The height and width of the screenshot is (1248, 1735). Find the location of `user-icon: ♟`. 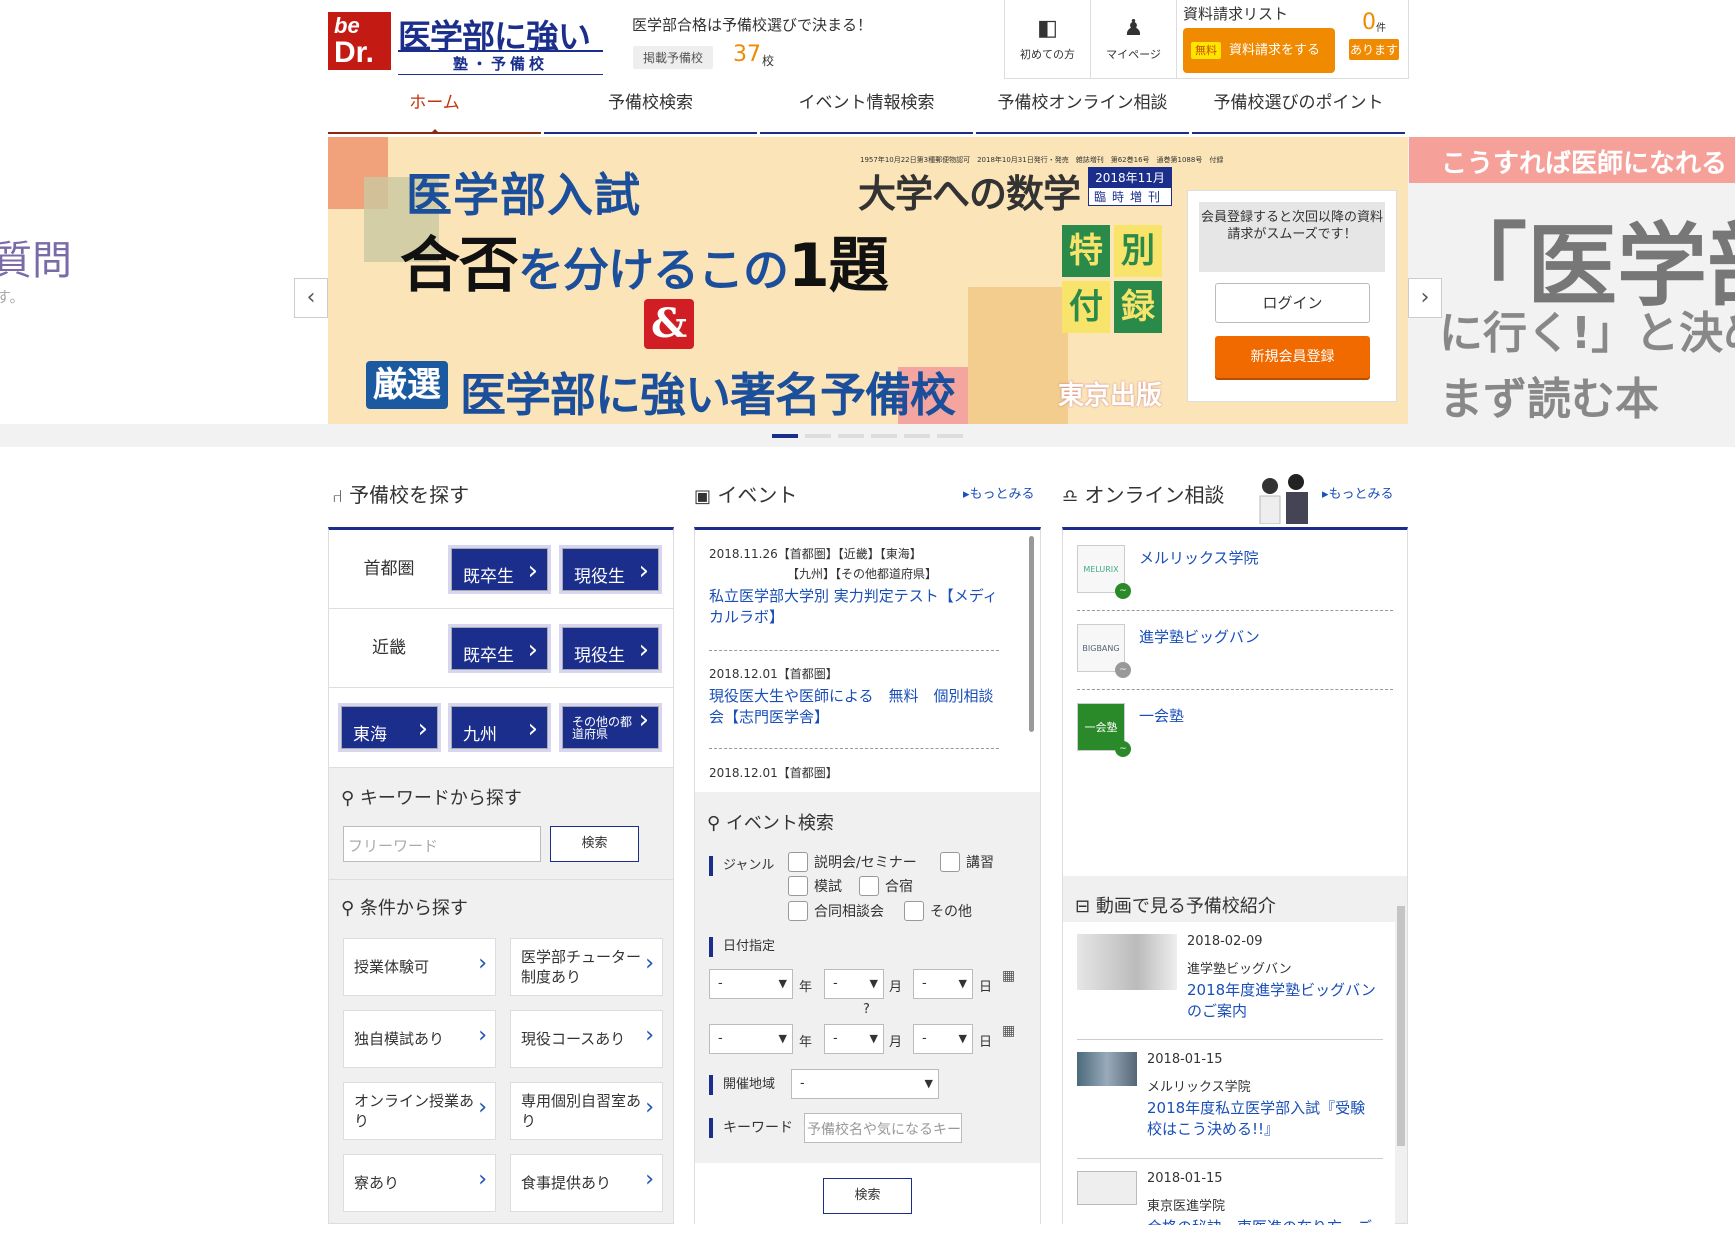

user-icon: ♟ is located at coordinates (1133, 28).